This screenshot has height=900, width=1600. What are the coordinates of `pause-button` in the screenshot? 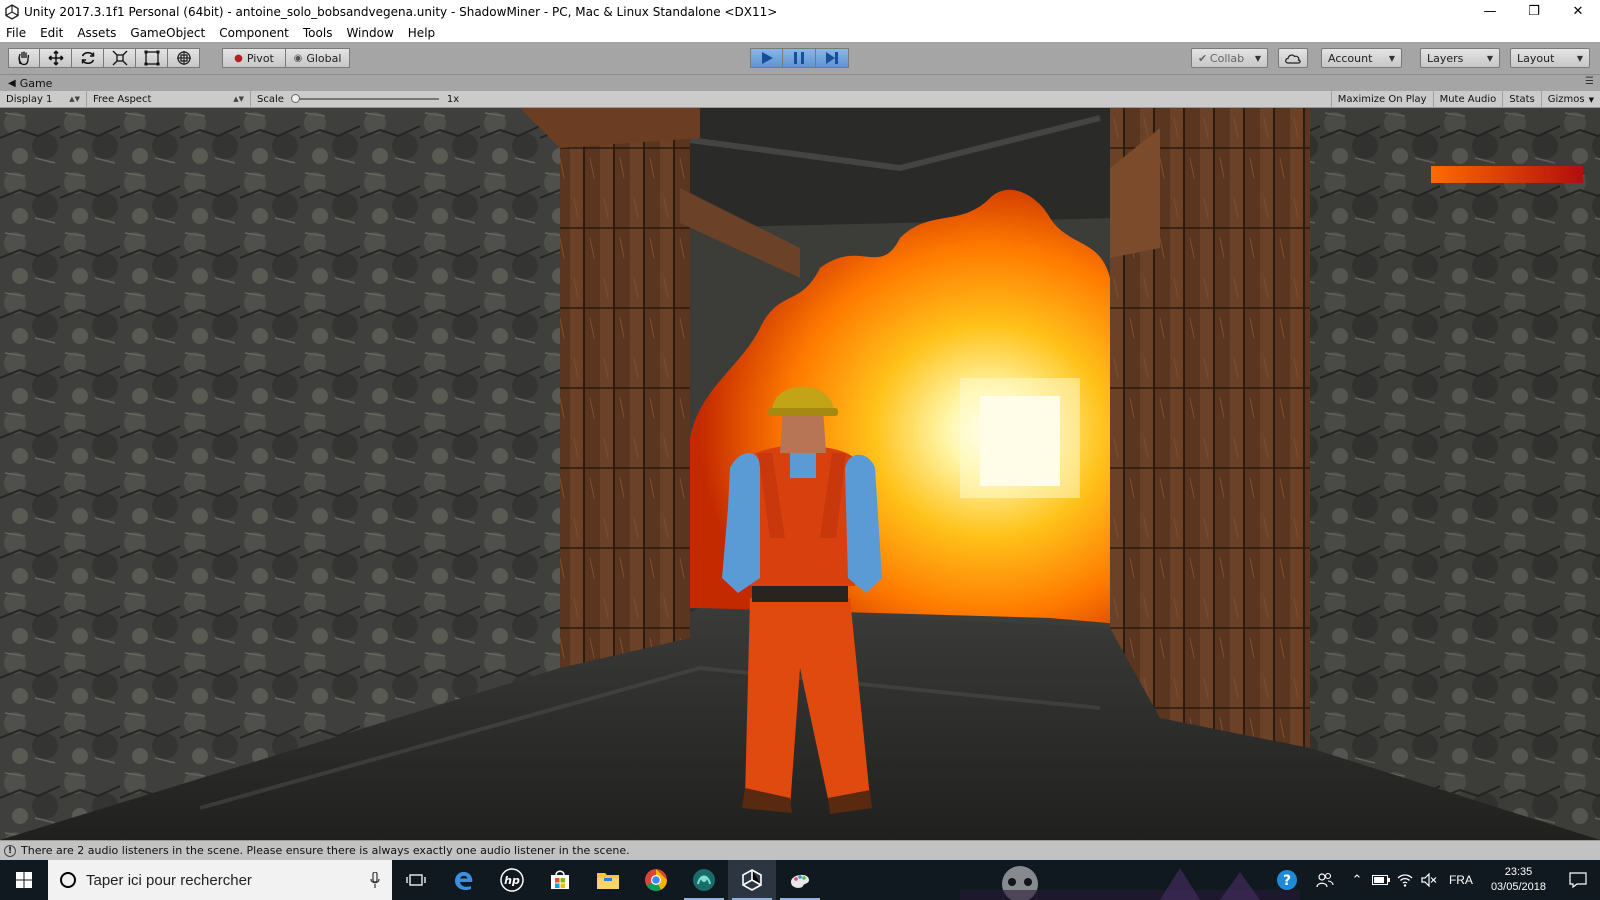 It's located at (799, 58).